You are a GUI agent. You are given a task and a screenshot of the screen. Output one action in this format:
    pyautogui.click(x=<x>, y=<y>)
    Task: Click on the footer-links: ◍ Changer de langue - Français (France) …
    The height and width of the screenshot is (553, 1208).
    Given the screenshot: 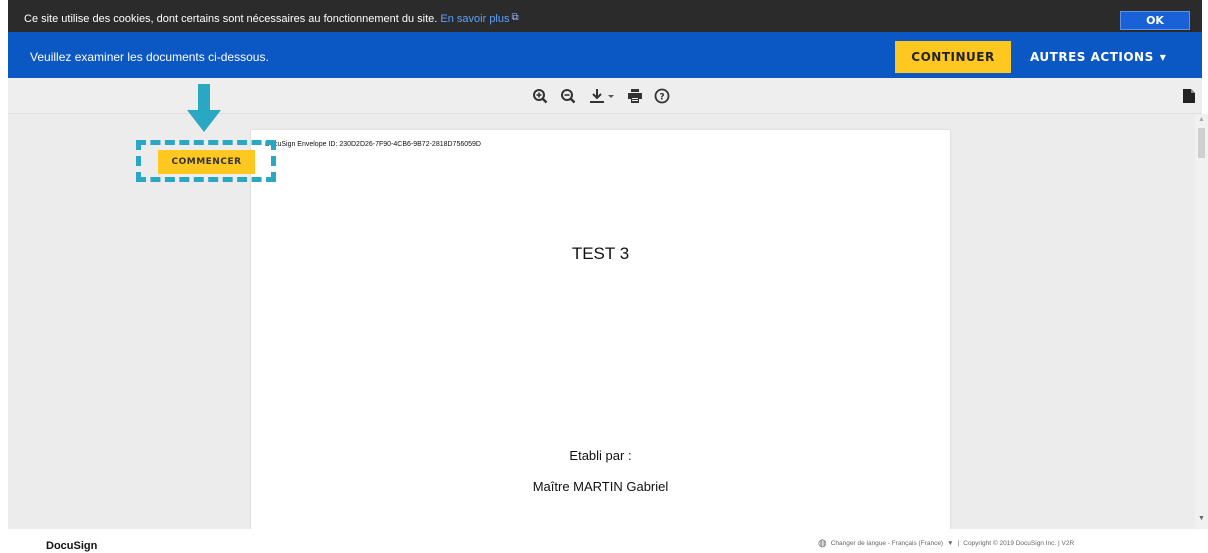 What is the action you would take?
    pyautogui.click(x=946, y=543)
    